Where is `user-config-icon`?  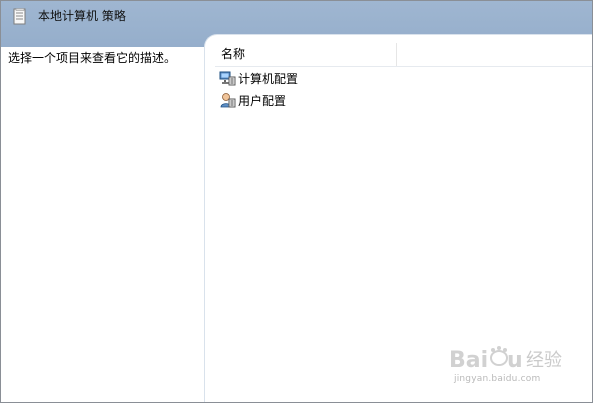
user-config-icon is located at coordinates (228, 100).